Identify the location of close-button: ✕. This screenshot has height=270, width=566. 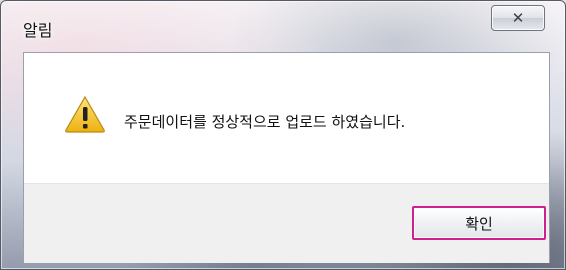
(518, 18).